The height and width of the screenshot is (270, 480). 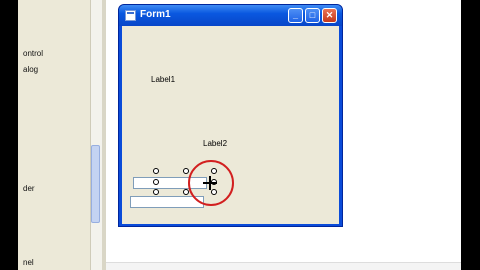 What do you see at coordinates (155, 14) in the screenshot?
I see `form-title: Form1` at bounding box center [155, 14].